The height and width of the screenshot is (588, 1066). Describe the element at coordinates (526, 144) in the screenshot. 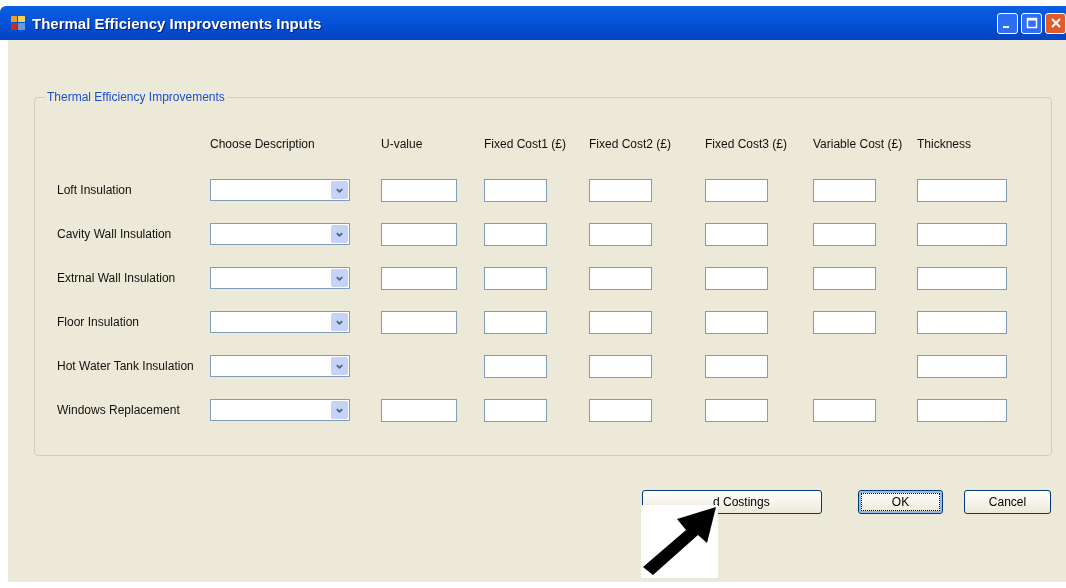

I see `column-header: Fixed Cost1 (£)` at that location.